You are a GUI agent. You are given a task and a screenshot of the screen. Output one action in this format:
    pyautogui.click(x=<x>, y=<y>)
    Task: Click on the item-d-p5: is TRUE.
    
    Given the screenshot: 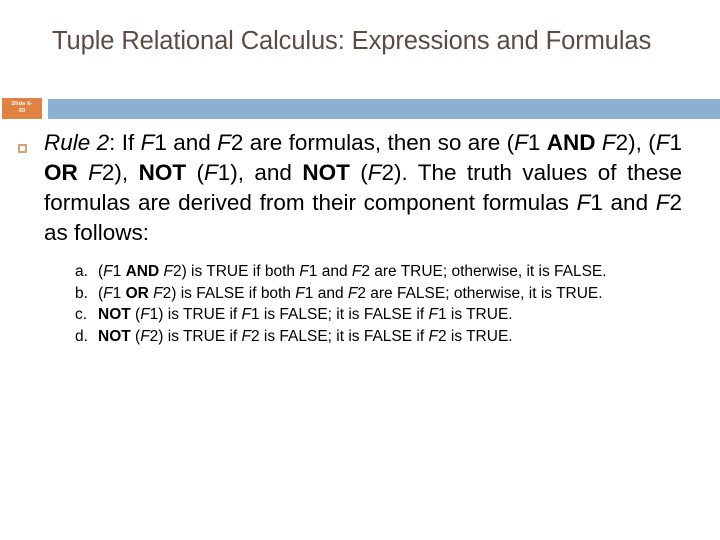 What is the action you would take?
    pyautogui.click(x=479, y=336)
    